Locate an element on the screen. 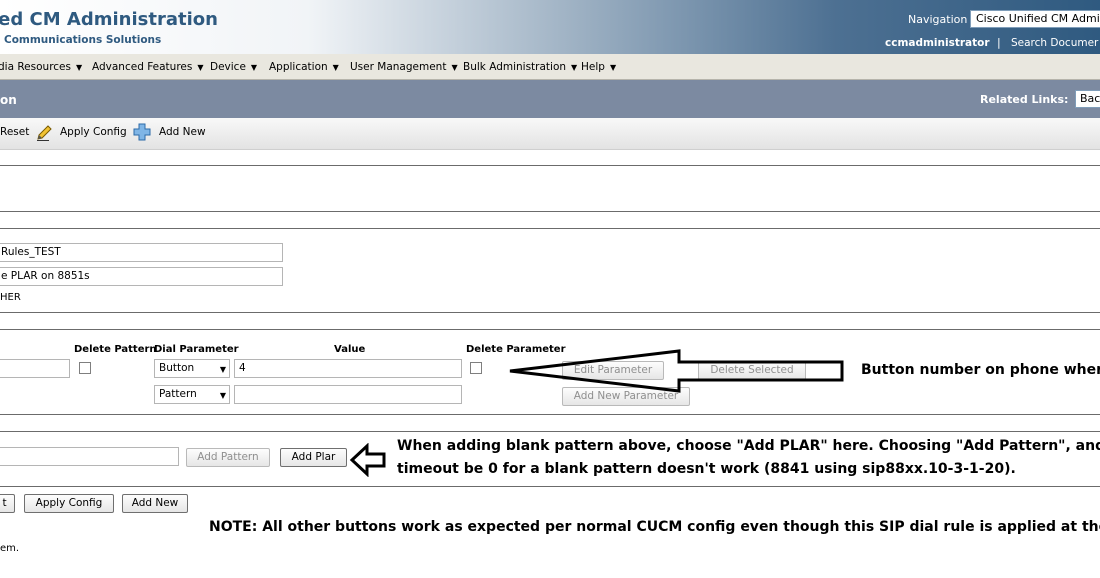 The height and width of the screenshot is (578, 1100). menu-help: Help ▼ is located at coordinates (598, 67).